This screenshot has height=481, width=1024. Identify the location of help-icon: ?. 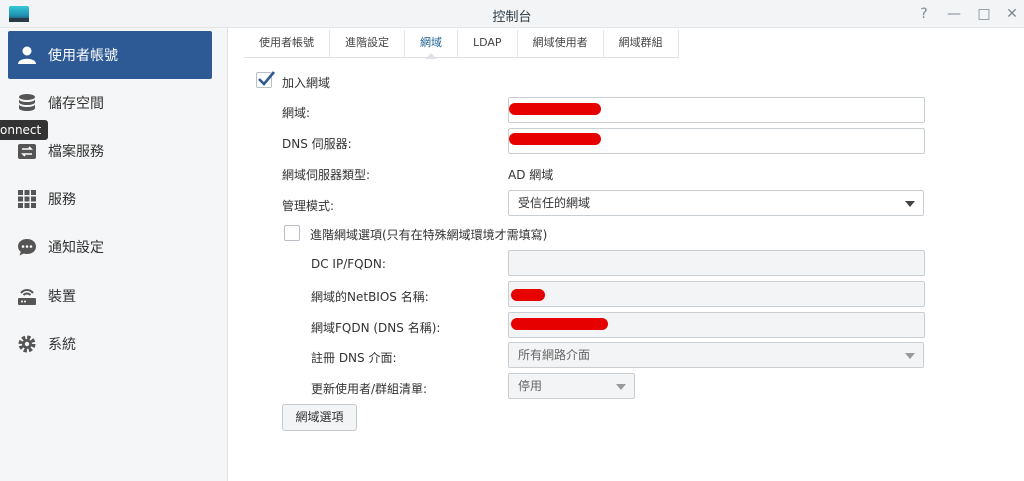
(924, 14).